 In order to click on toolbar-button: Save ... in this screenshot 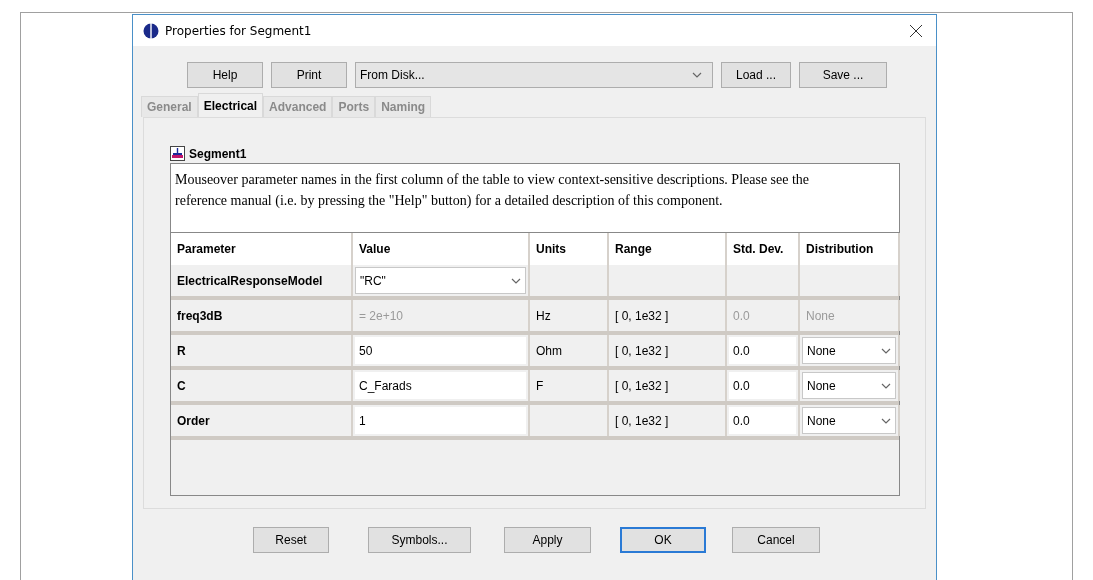, I will do `click(843, 75)`.